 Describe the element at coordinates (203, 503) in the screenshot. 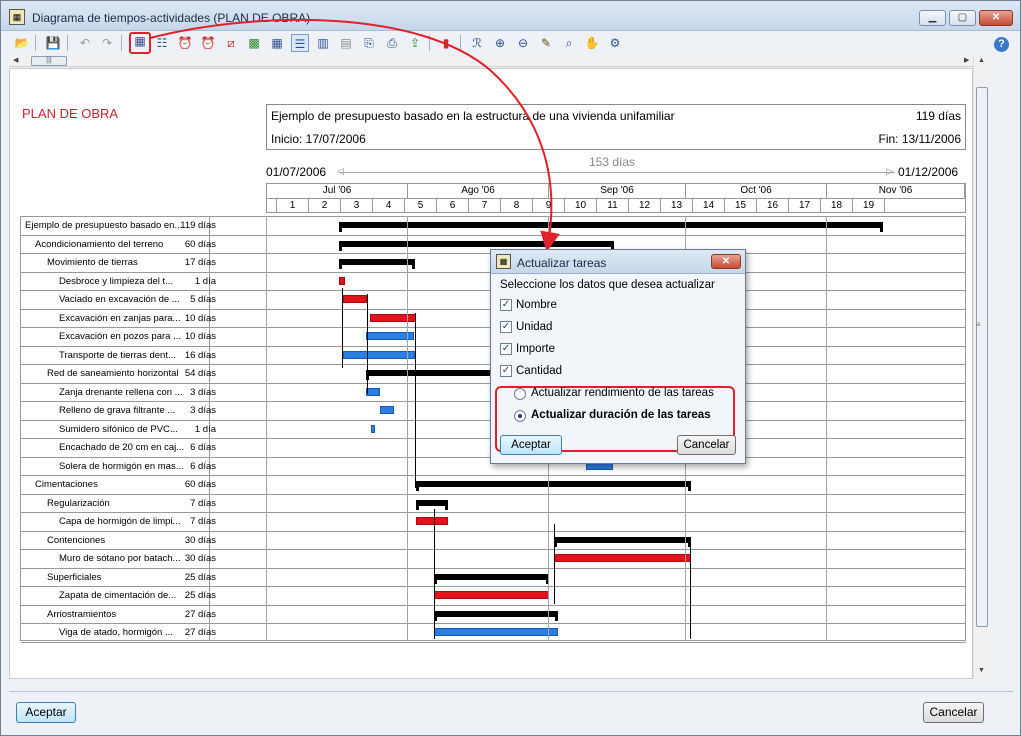

I see `task-duration: 7 días` at that location.